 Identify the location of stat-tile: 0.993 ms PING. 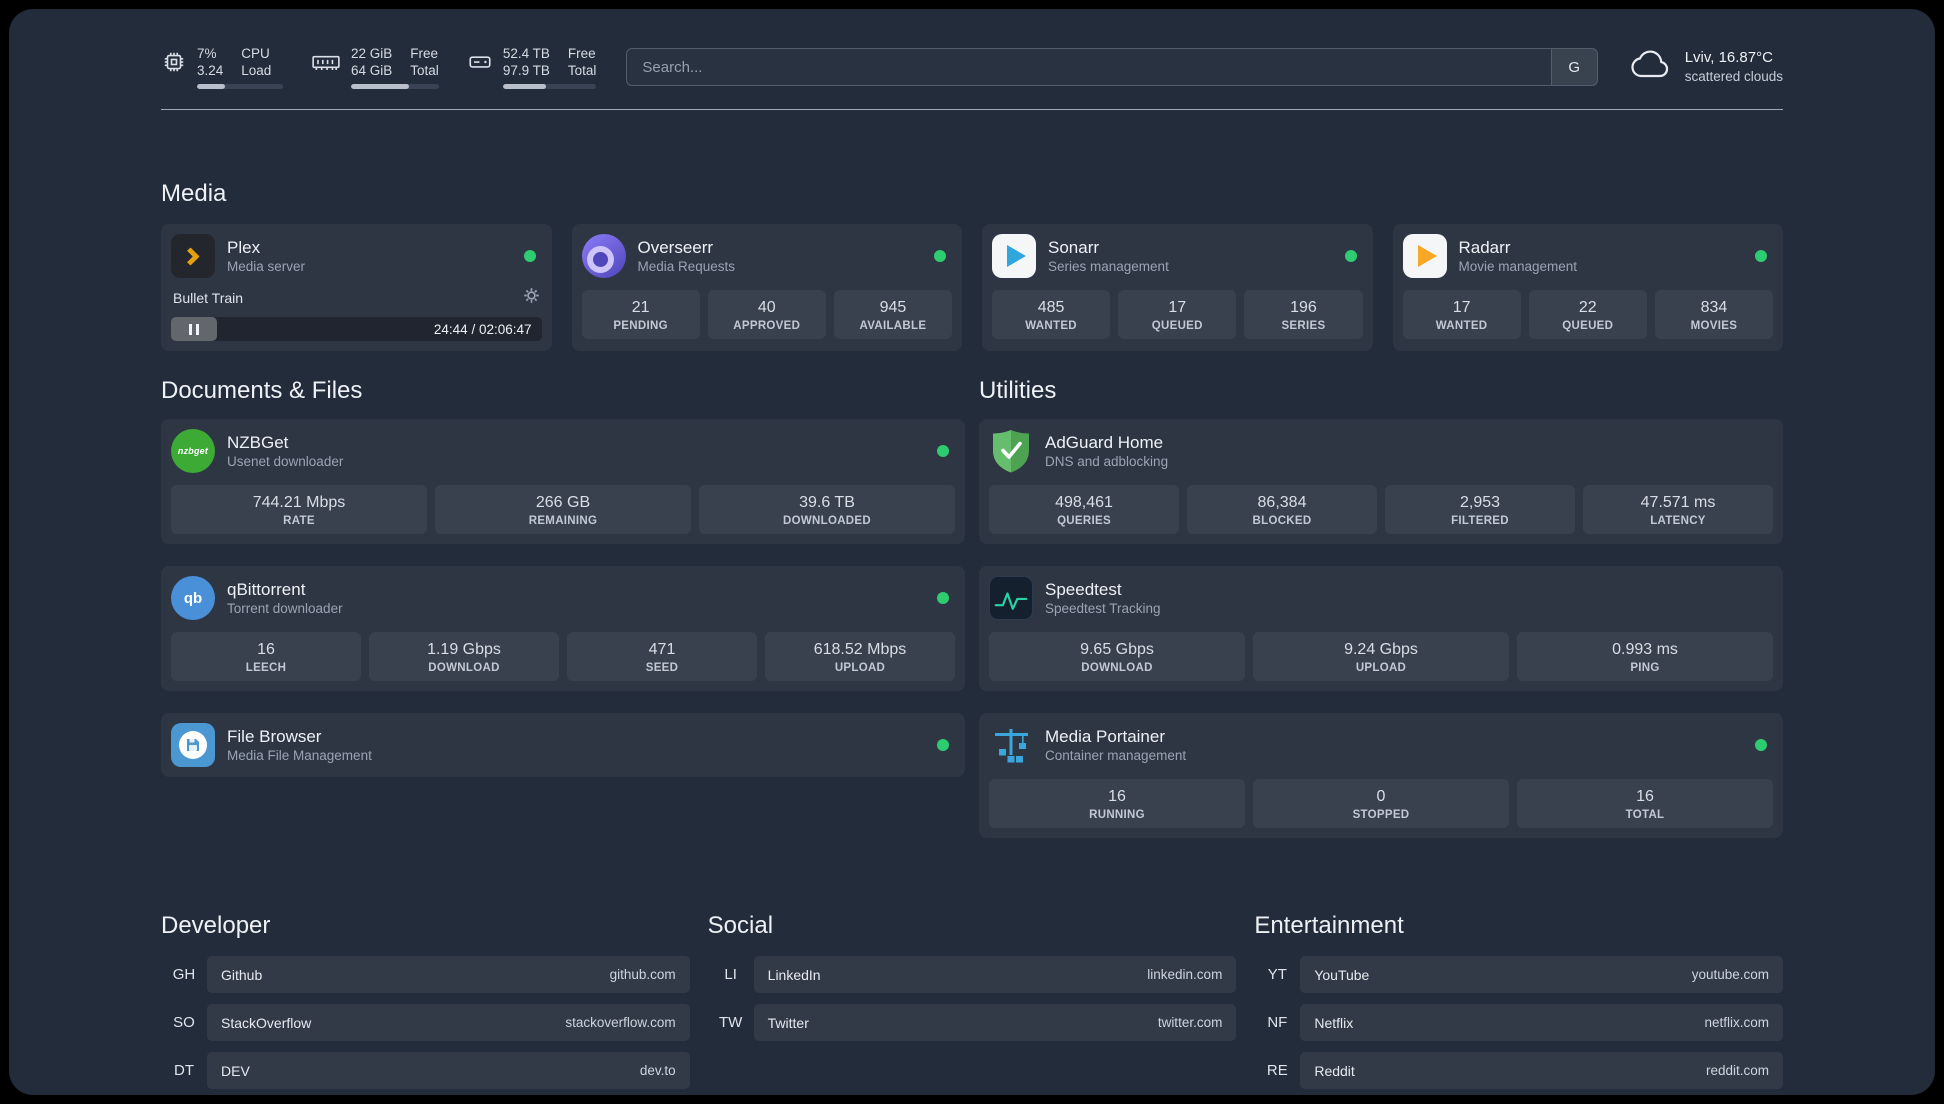
(1645, 656).